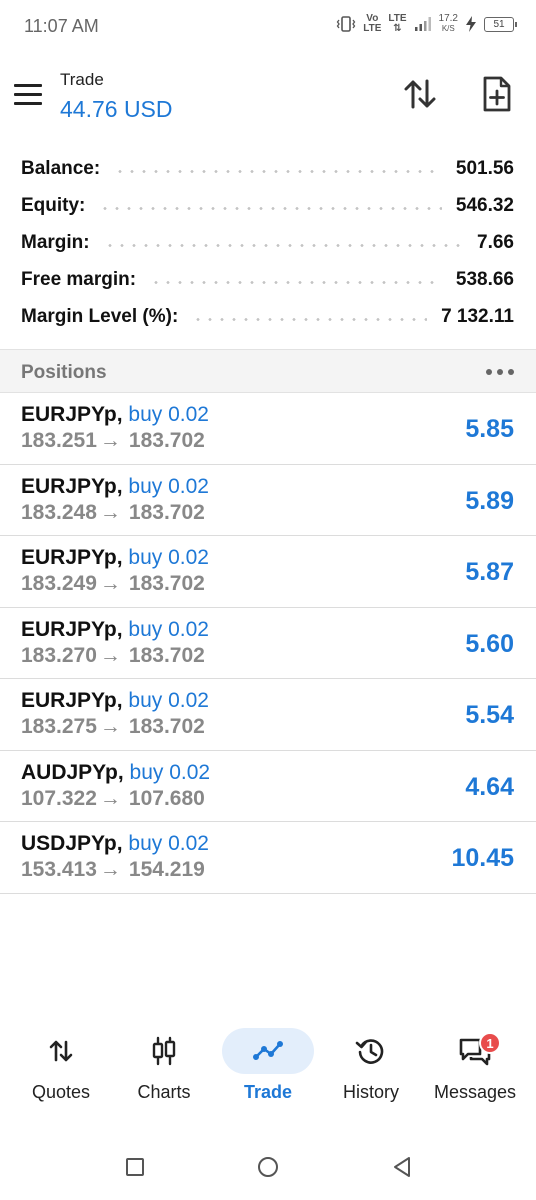 The width and height of the screenshot is (536, 1200). I want to click on trade-icon, so click(268, 1050).